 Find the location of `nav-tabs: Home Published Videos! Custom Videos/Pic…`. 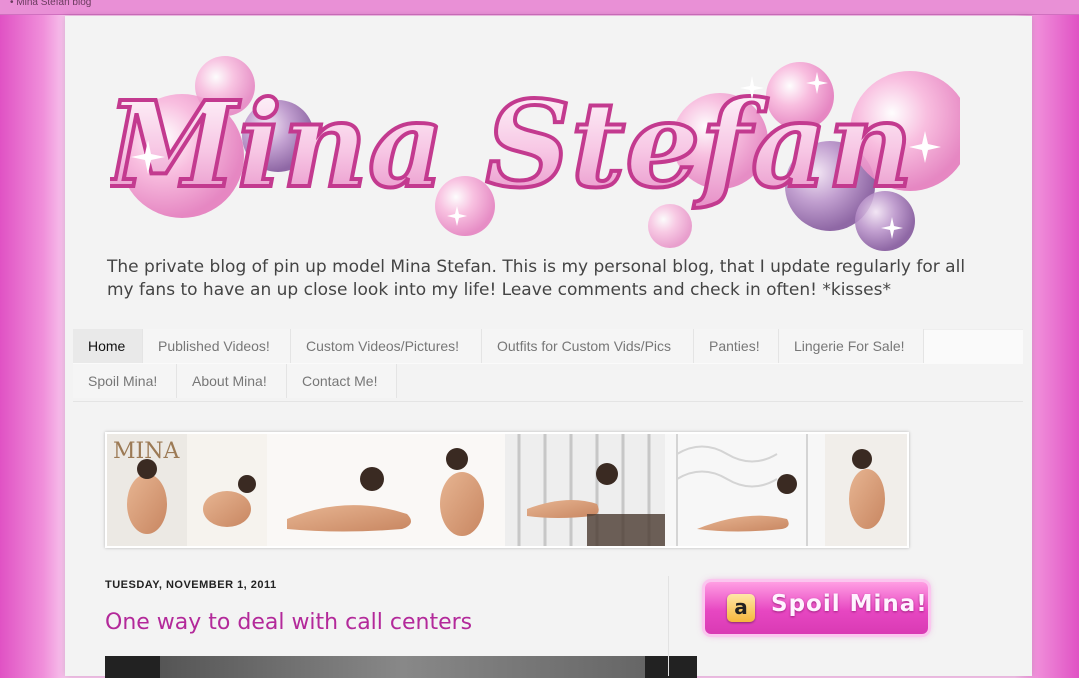

nav-tabs: Home Published Videos! Custom Videos/Pic… is located at coordinates (548, 365).